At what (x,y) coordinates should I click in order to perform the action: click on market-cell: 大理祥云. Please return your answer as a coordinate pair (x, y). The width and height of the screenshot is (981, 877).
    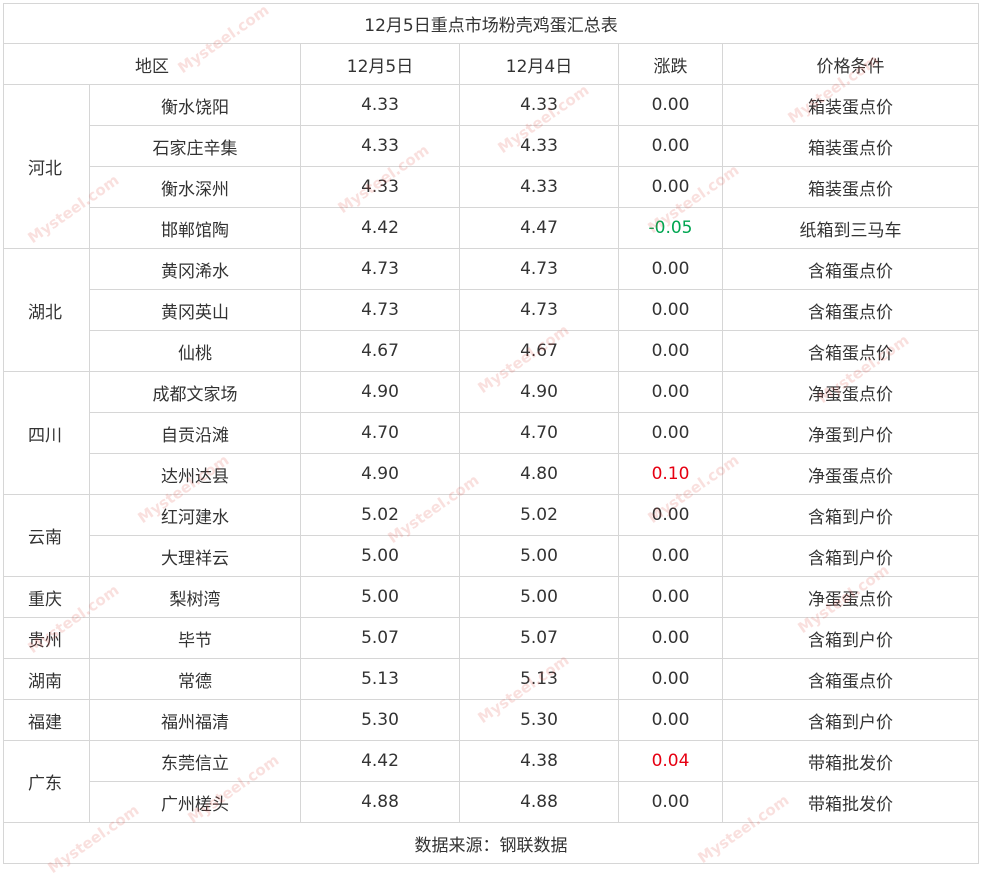
    Looking at the image, I should click on (195, 556).